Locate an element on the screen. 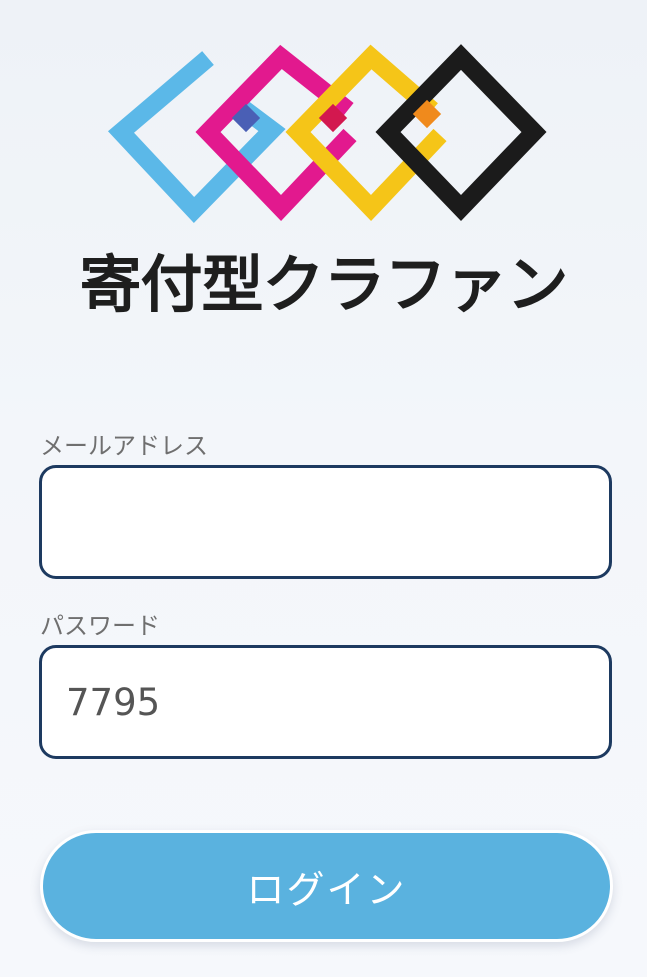  brand-title: 寄付型クラファン is located at coordinates (323, 284).